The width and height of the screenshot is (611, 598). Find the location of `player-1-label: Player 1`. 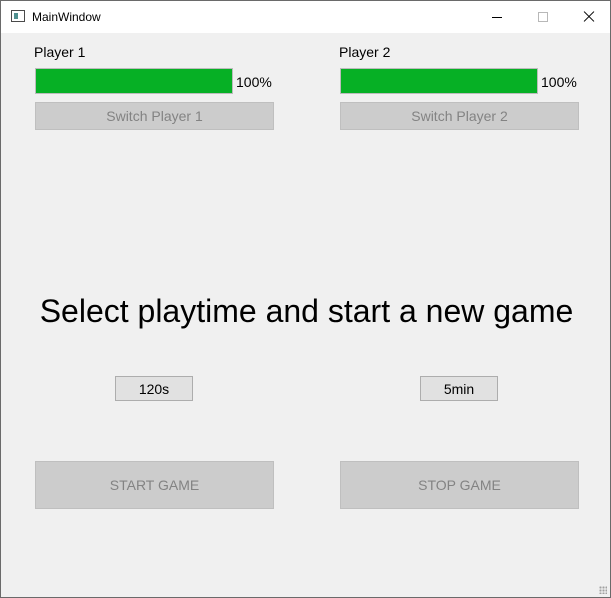

player-1-label: Player 1 is located at coordinates (60, 52).